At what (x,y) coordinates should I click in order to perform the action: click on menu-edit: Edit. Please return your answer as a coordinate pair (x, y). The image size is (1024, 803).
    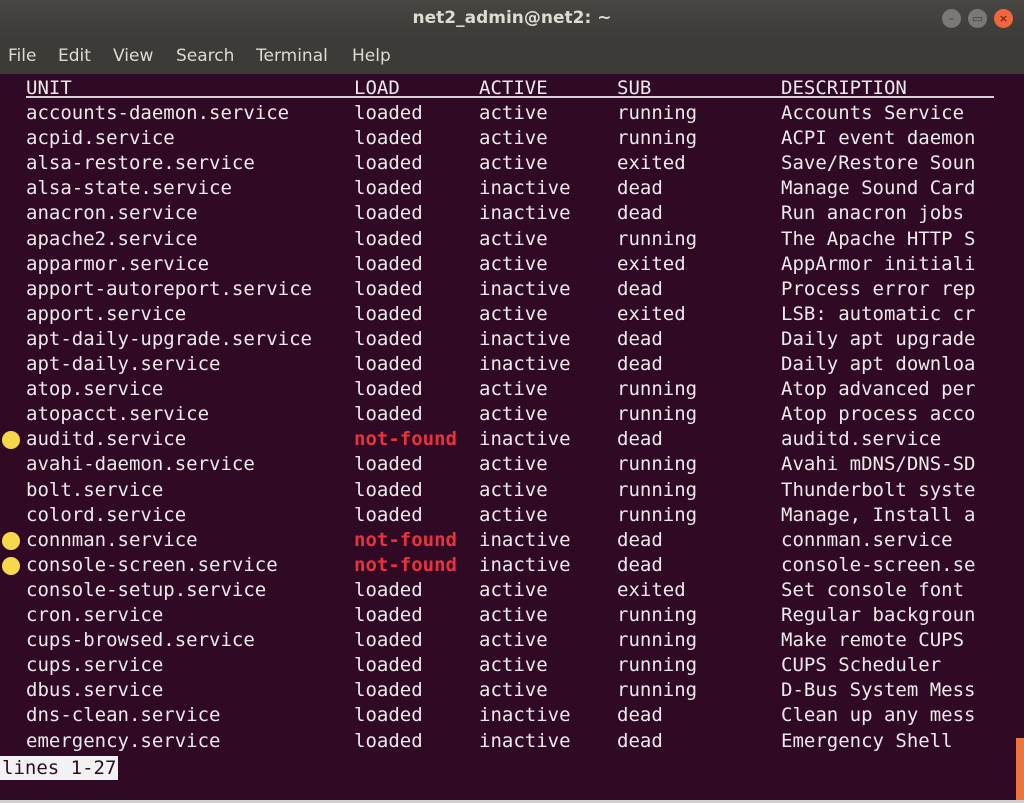
    Looking at the image, I should click on (74, 56).